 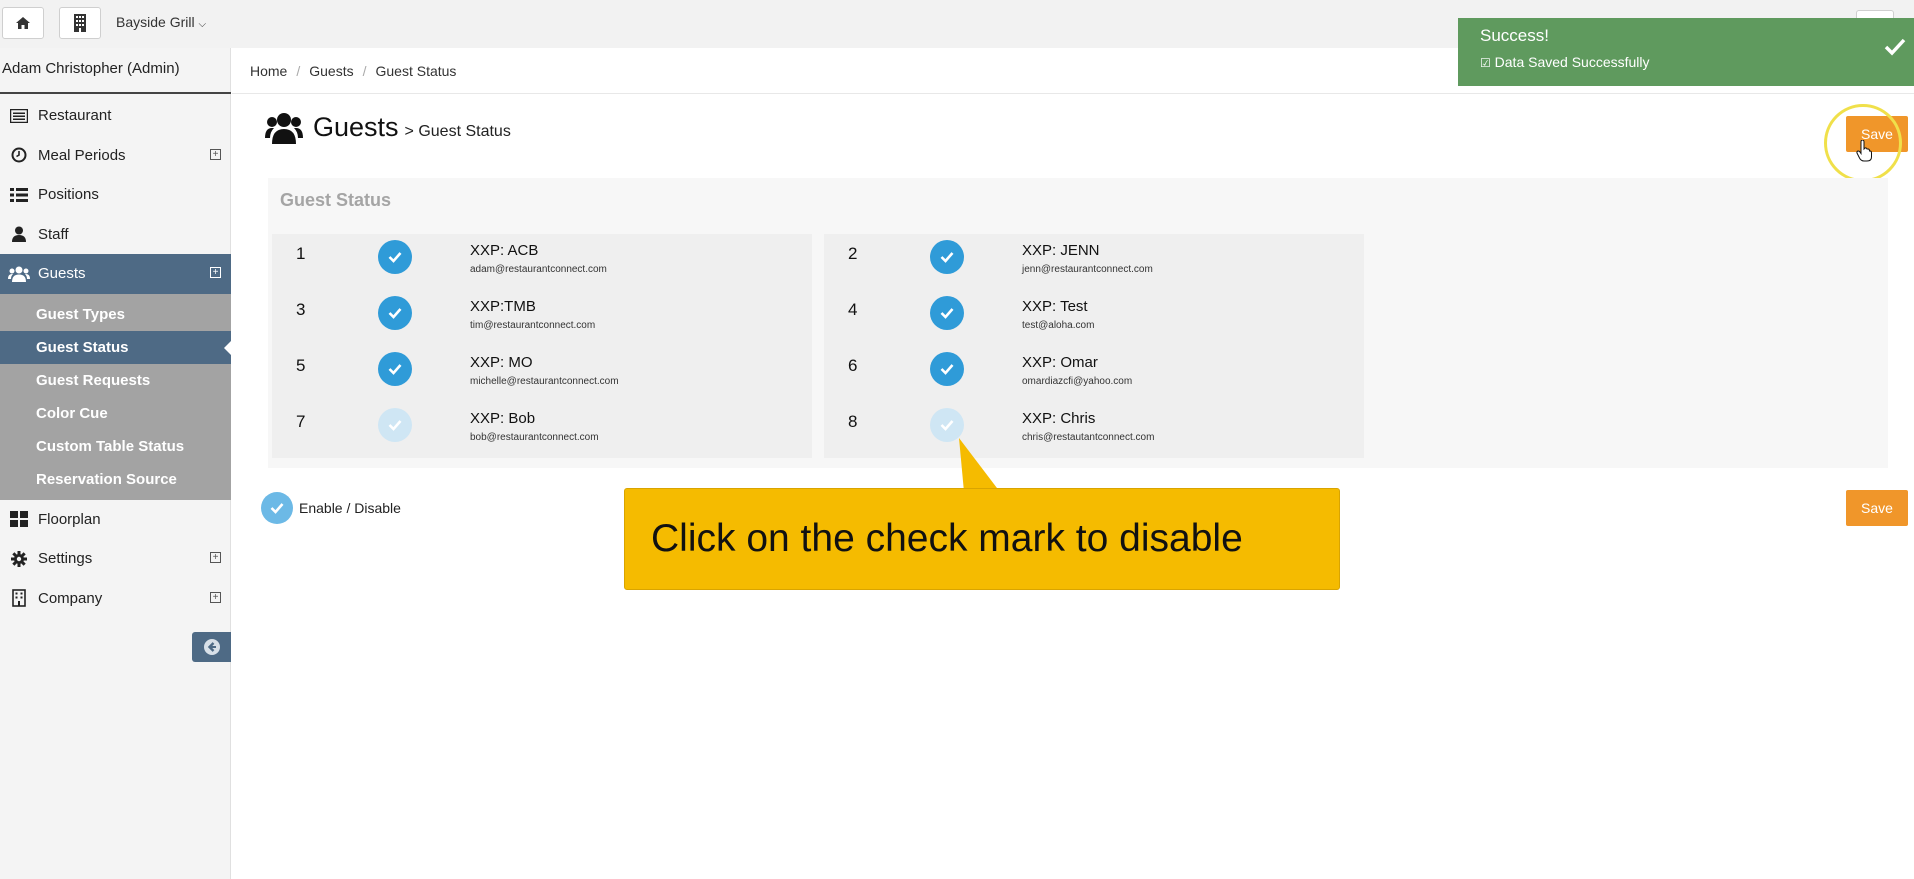 I want to click on toast-title: Success!, so click(x=1514, y=35).